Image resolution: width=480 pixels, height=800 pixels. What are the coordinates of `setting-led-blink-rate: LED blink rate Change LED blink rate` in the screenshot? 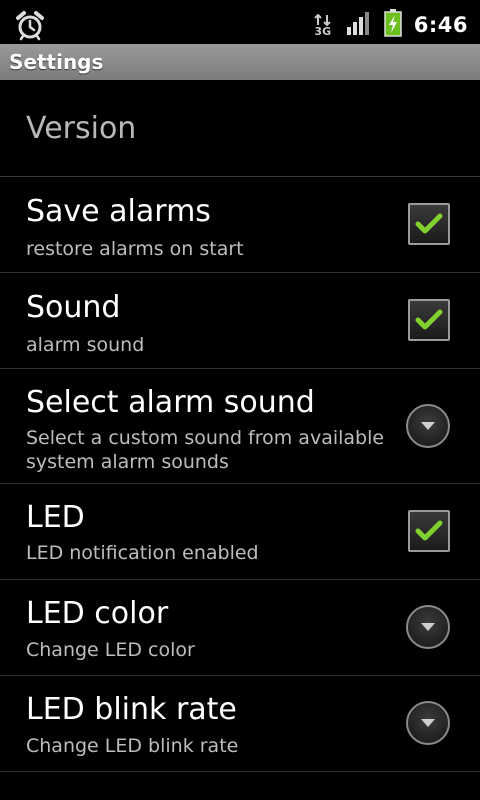 It's located at (240, 724).